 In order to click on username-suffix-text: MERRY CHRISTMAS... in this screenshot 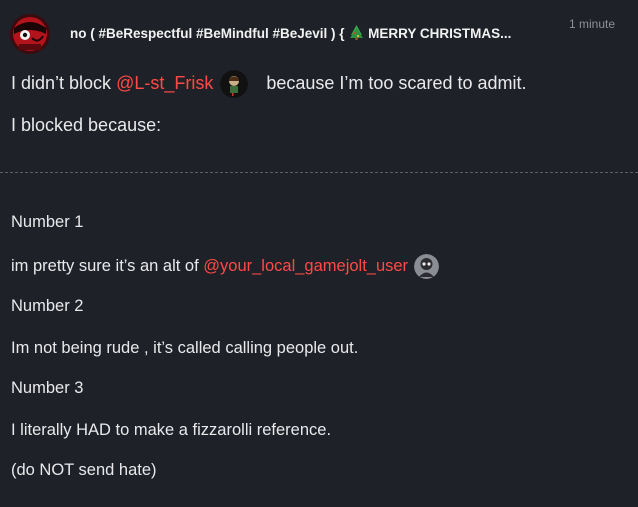, I will do `click(440, 33)`.